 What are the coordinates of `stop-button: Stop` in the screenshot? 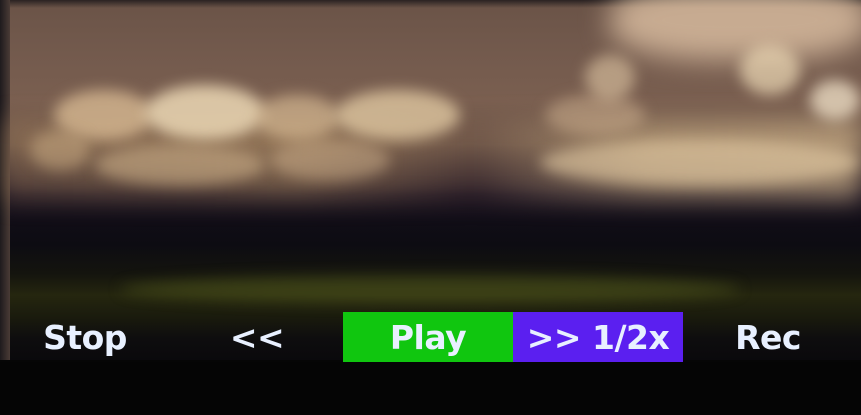 It's located at (85, 337).